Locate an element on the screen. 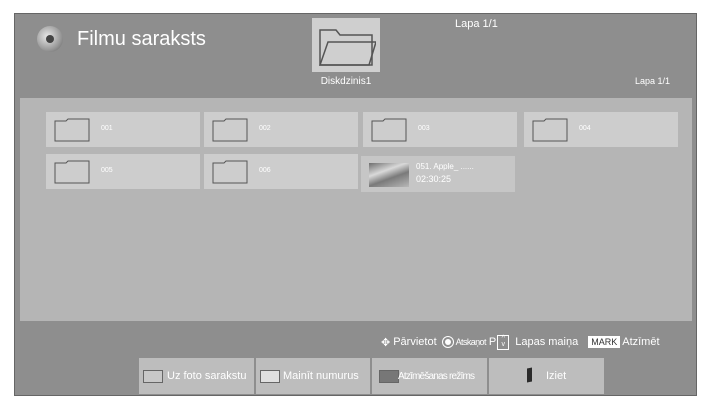  help-move: Pārvietot is located at coordinates (415, 342).